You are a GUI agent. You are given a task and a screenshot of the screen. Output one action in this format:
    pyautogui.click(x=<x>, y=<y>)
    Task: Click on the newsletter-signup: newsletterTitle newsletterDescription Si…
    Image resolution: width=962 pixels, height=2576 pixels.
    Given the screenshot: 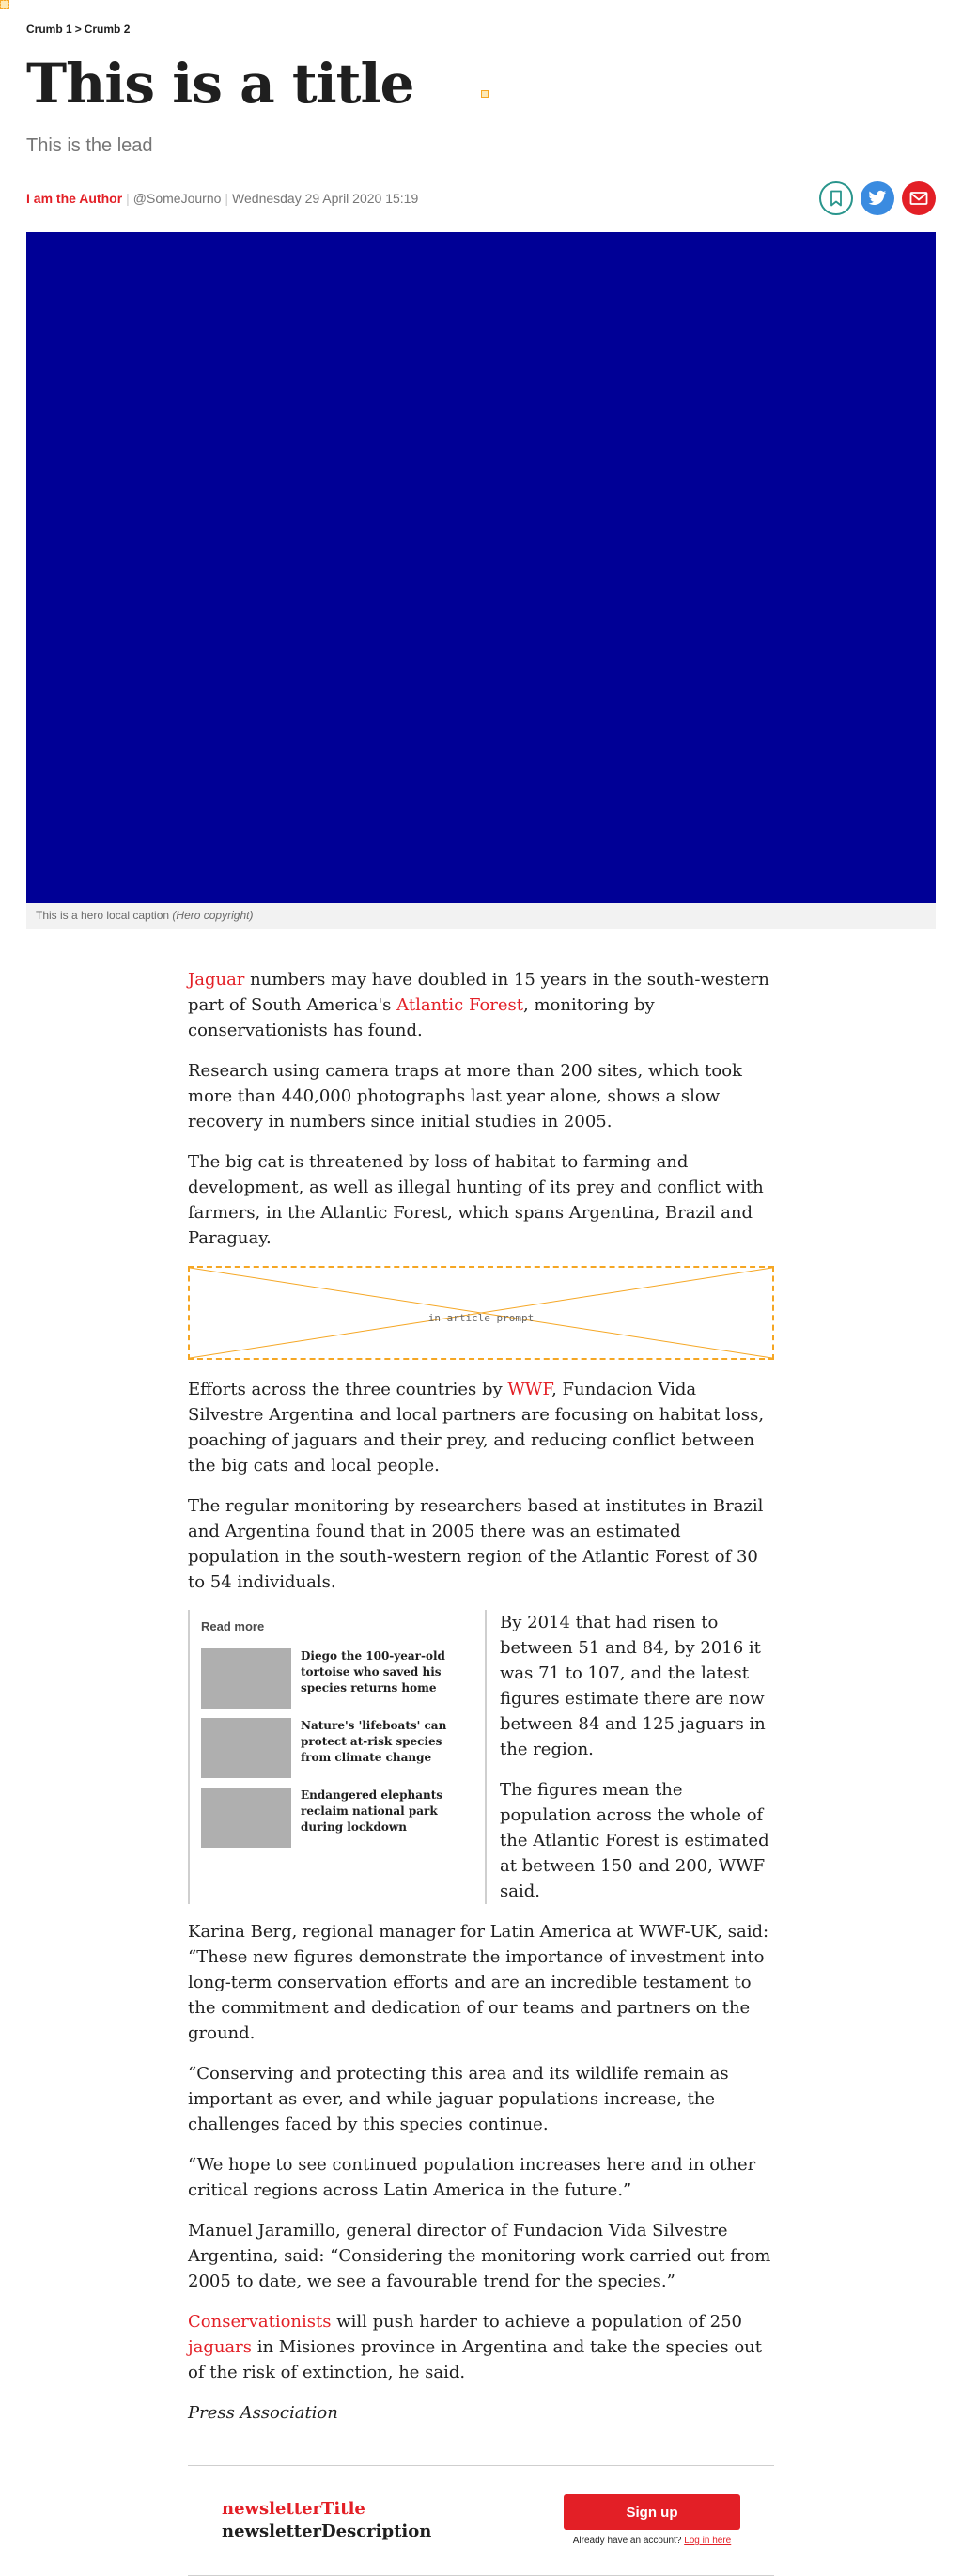 What is the action you would take?
    pyautogui.click(x=481, y=2520)
    